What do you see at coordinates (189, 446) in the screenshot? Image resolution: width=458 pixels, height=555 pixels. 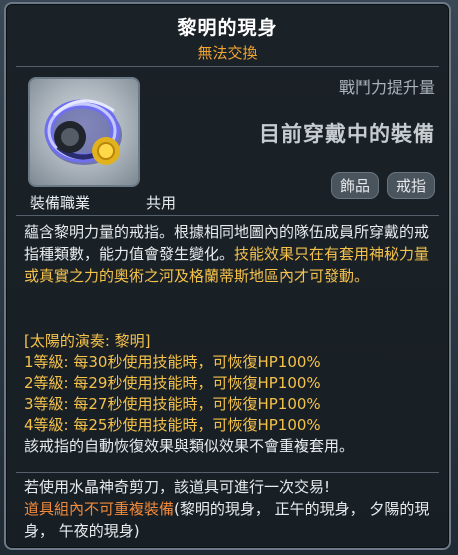 I see `set-effect-note: 該戒指的自動恢復效果與類似效果不會重複套用。` at bounding box center [189, 446].